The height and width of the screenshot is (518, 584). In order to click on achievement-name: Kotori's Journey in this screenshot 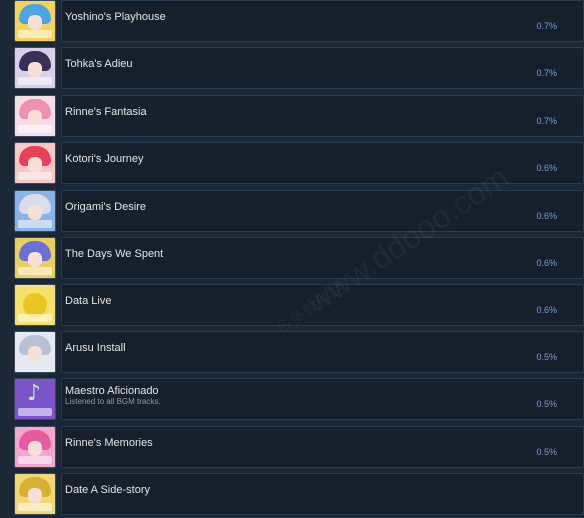, I will do `click(104, 159)`.